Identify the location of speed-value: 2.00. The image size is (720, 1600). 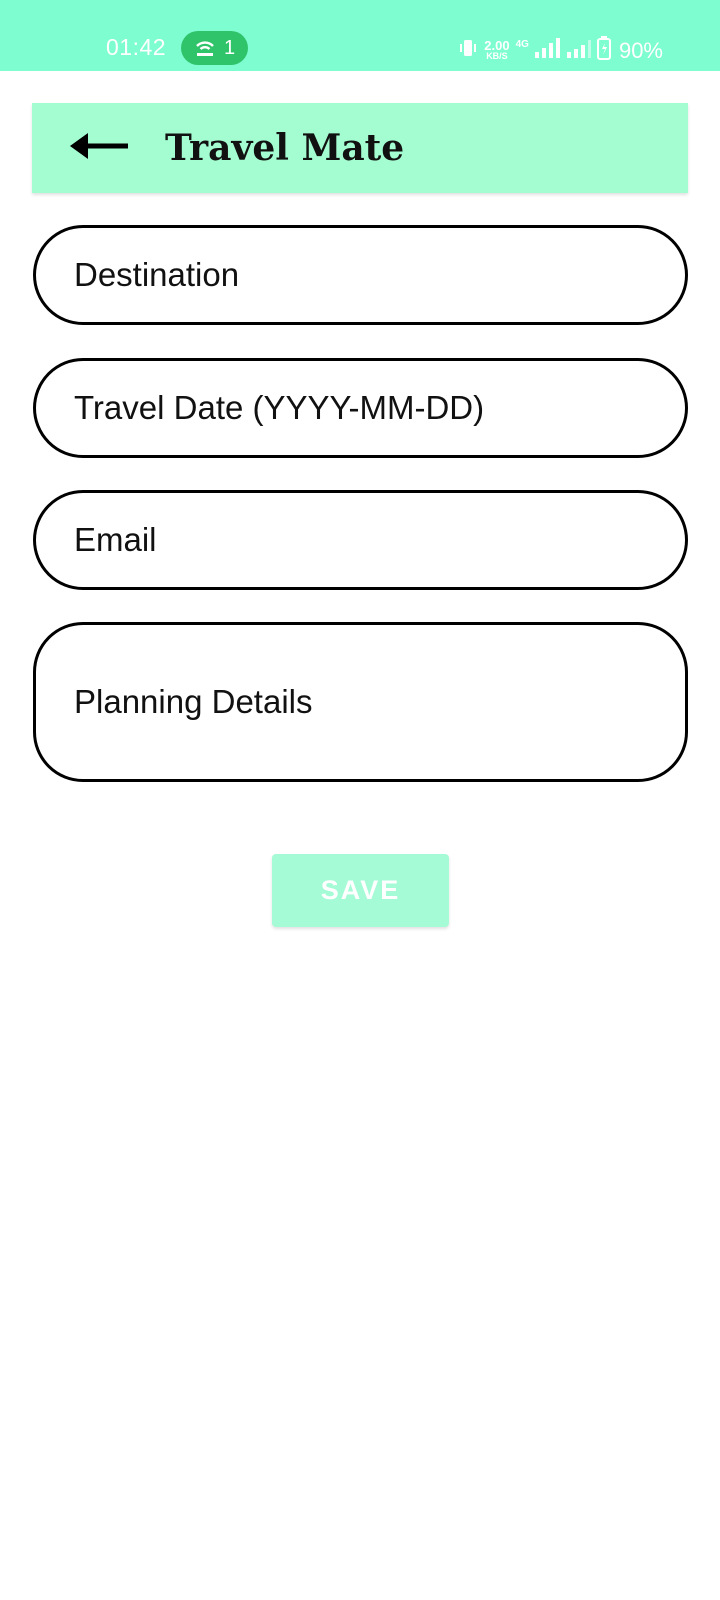
(497, 45).